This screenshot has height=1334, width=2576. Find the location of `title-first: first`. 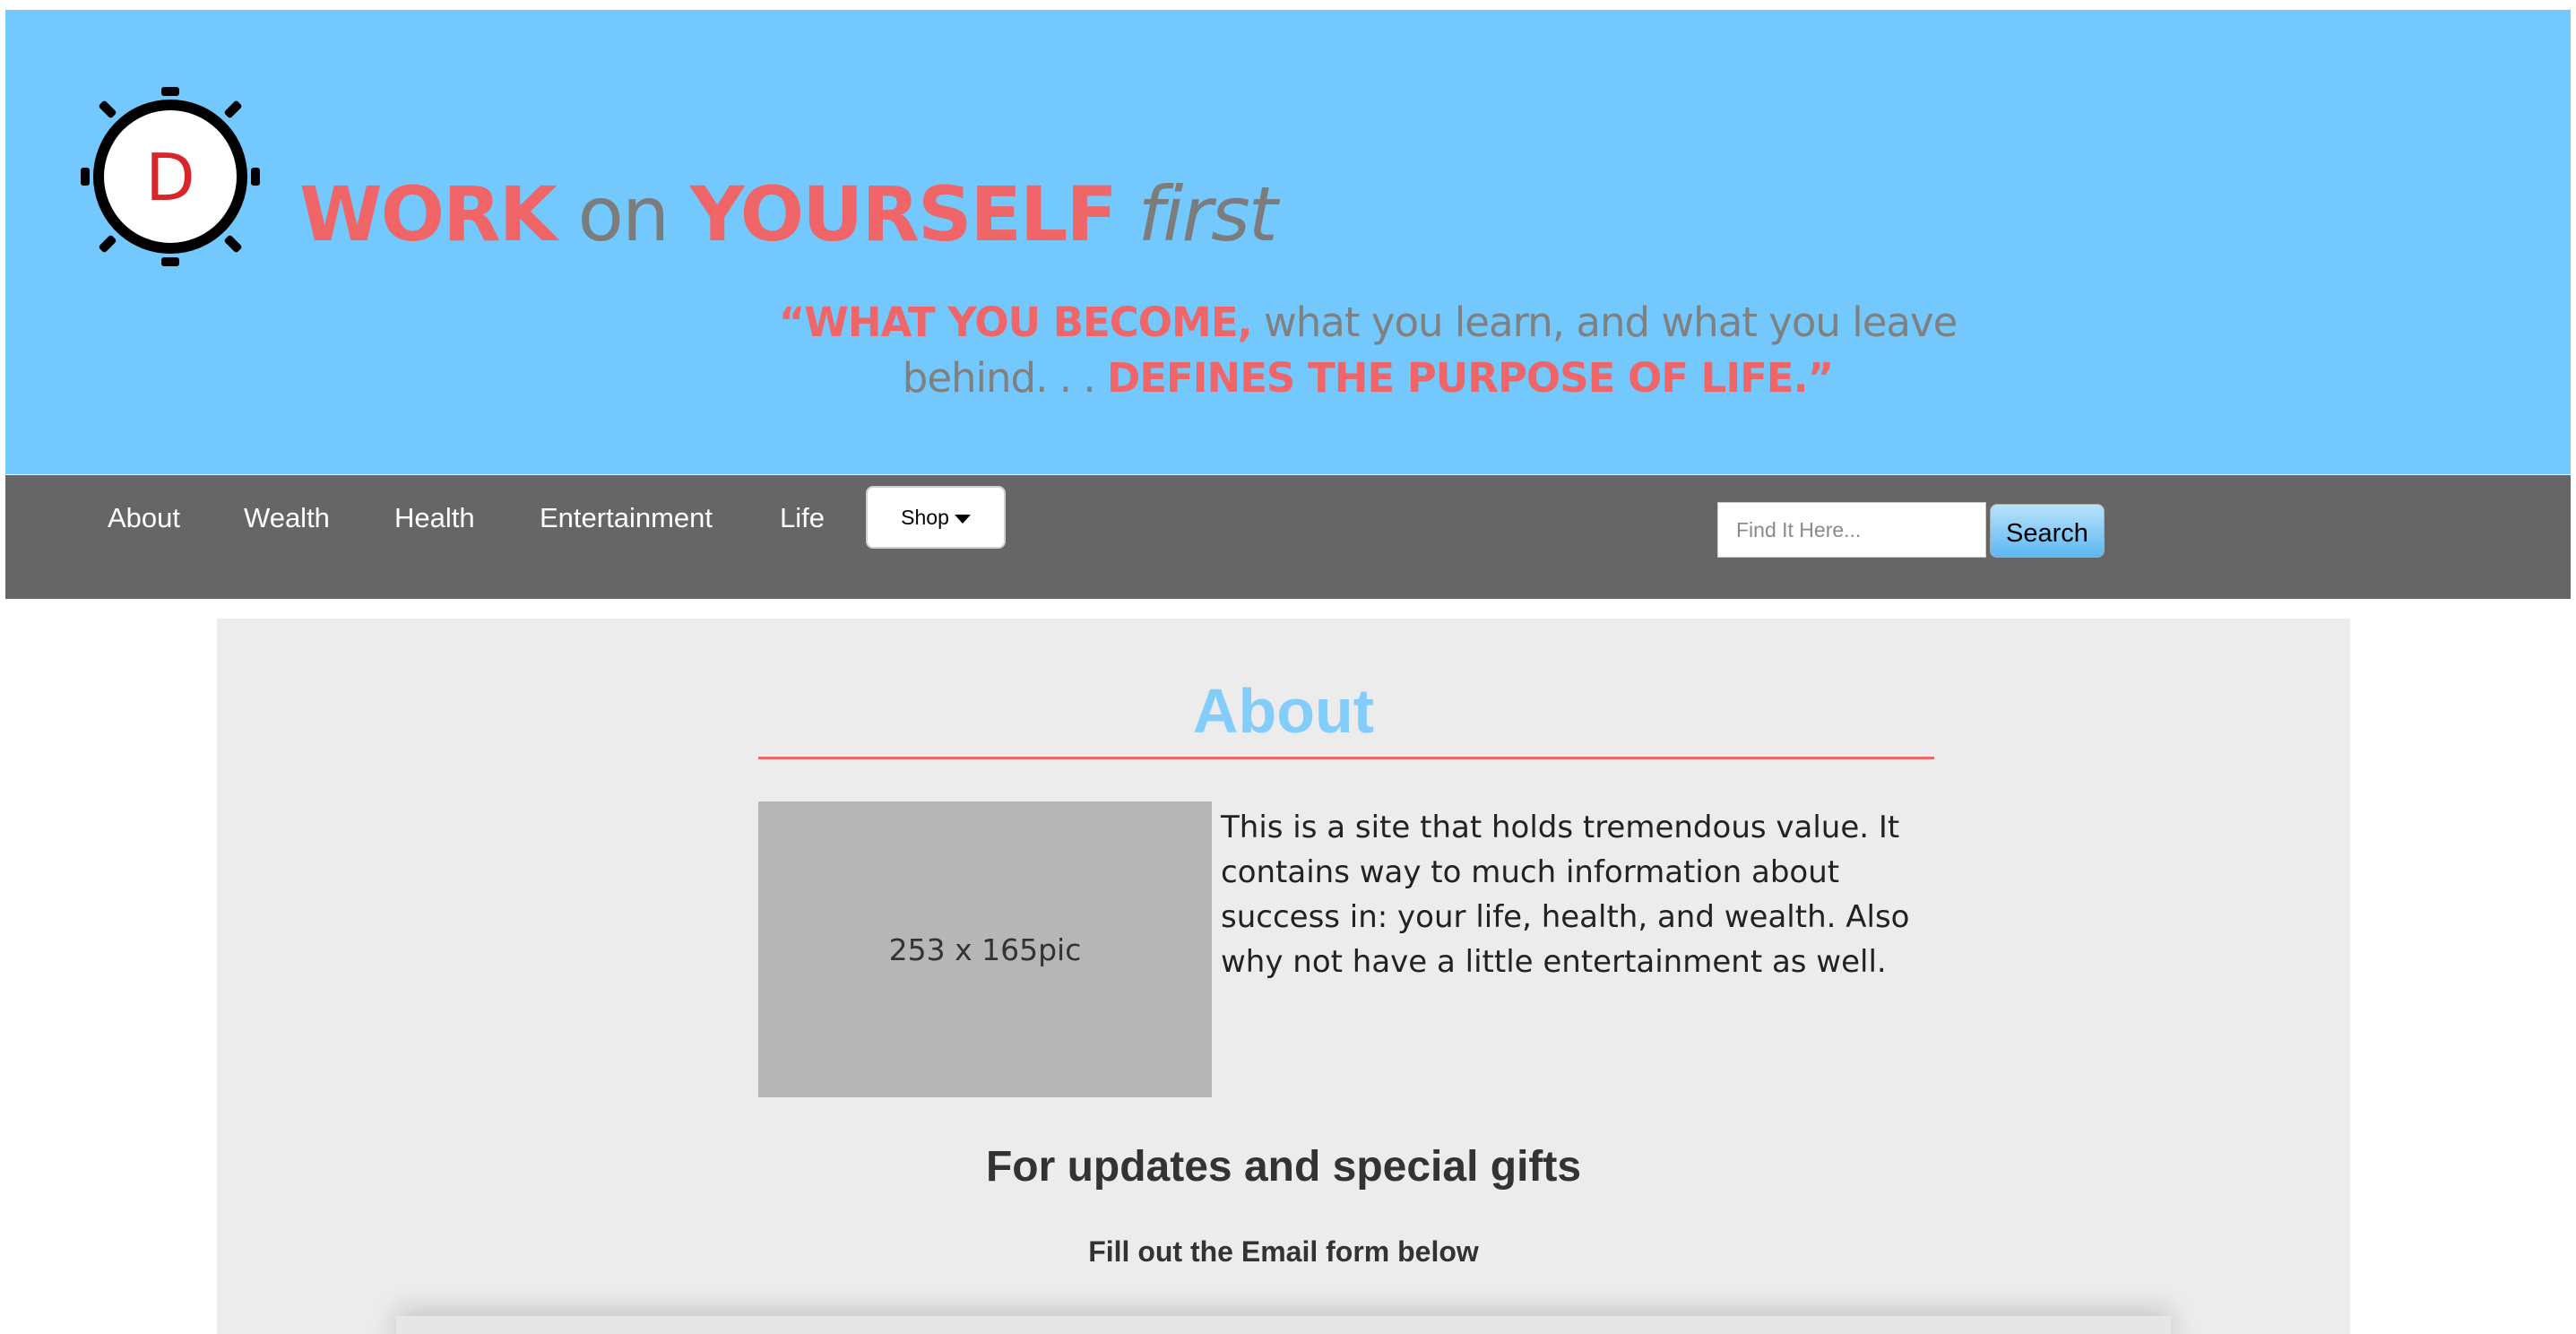

title-first: first is located at coordinates (1207, 214).